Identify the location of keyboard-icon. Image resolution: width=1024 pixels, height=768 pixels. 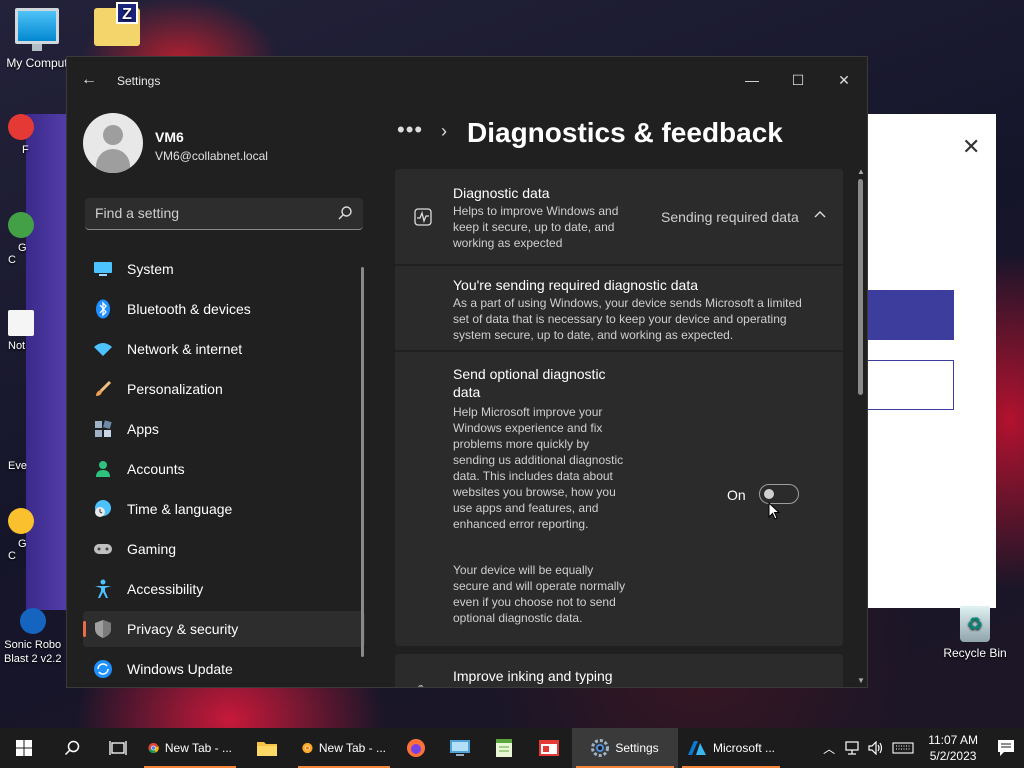
(903, 748).